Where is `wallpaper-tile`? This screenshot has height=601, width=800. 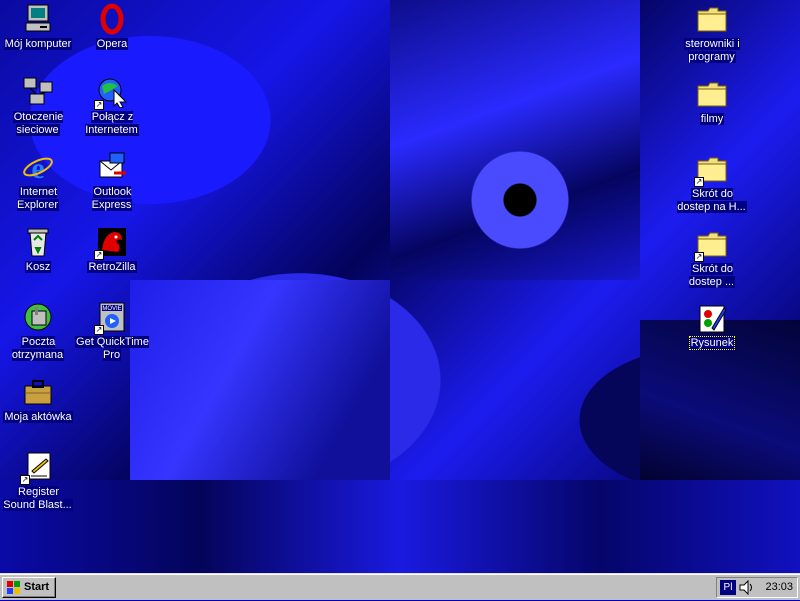
wallpaper-tile is located at coordinates (260, 380).